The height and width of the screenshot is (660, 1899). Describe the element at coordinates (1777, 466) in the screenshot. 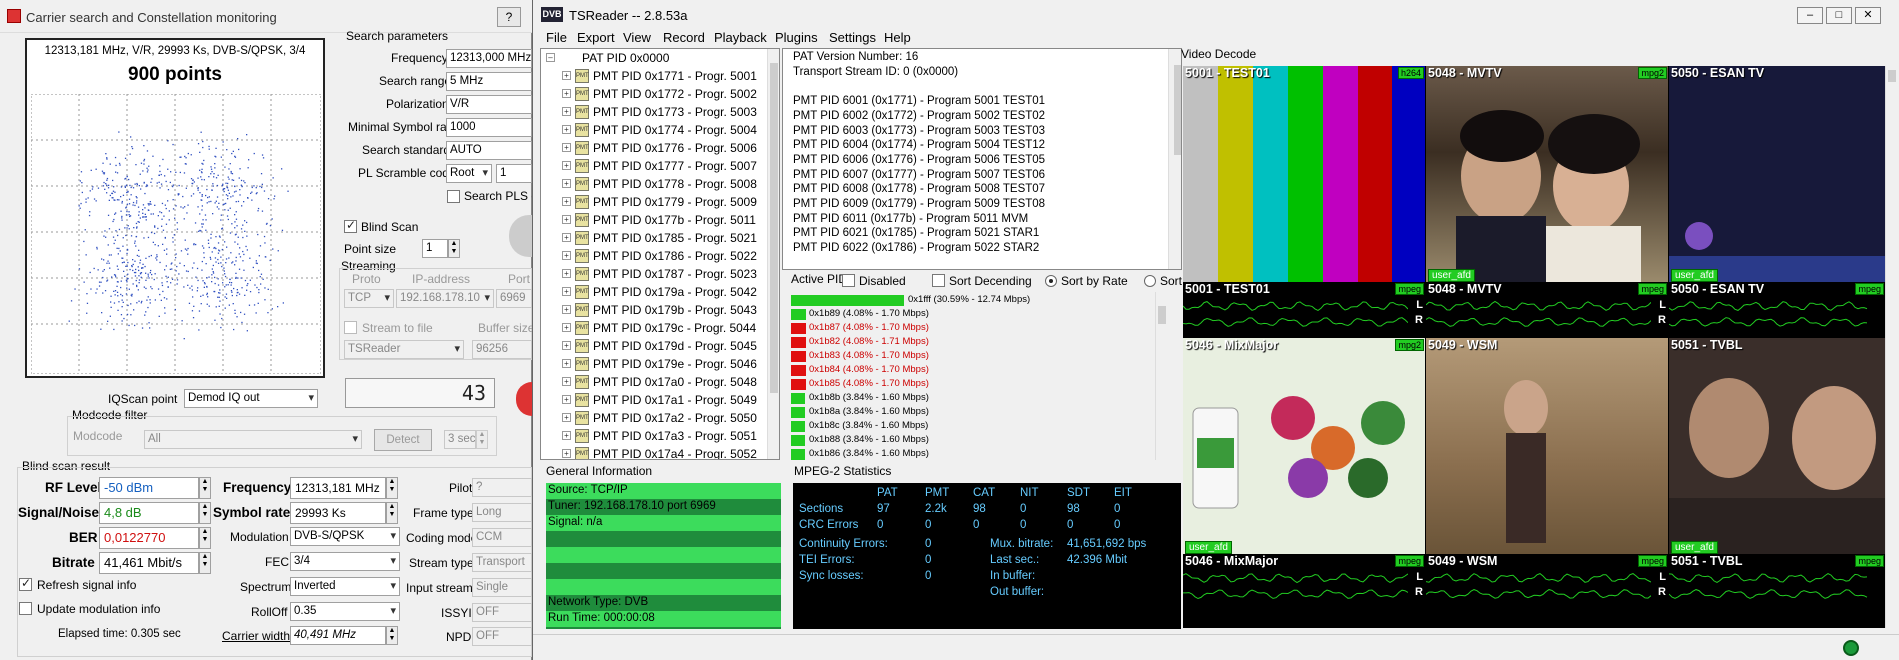

I see `movie-scene-image` at that location.